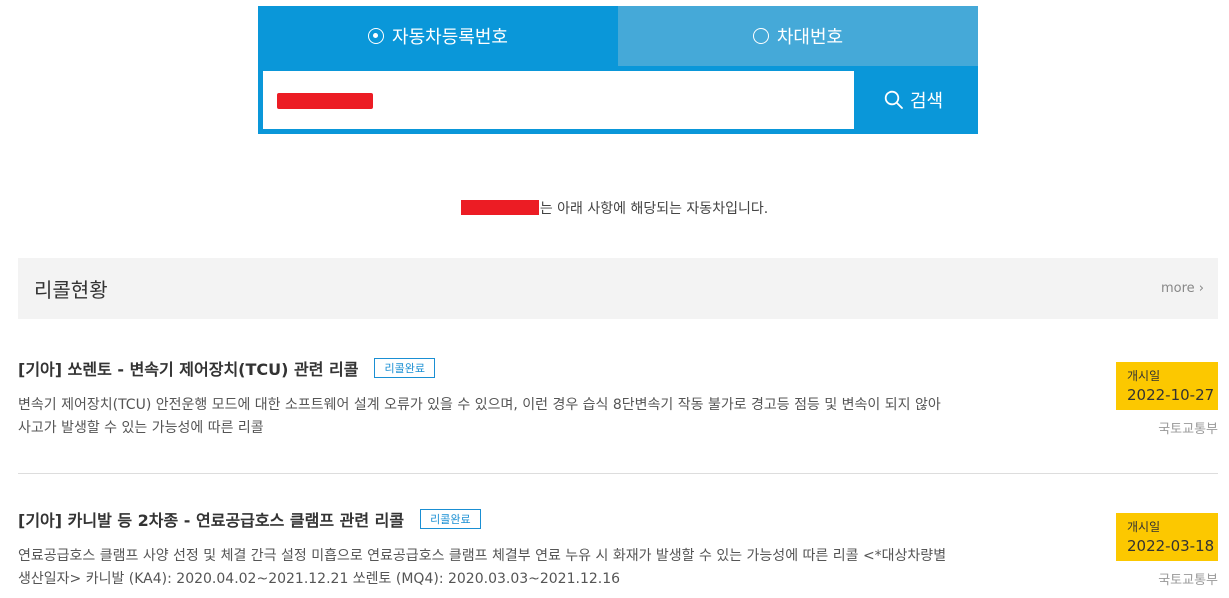  Describe the element at coordinates (1177, 288) in the screenshot. I see `more-label: more` at that location.